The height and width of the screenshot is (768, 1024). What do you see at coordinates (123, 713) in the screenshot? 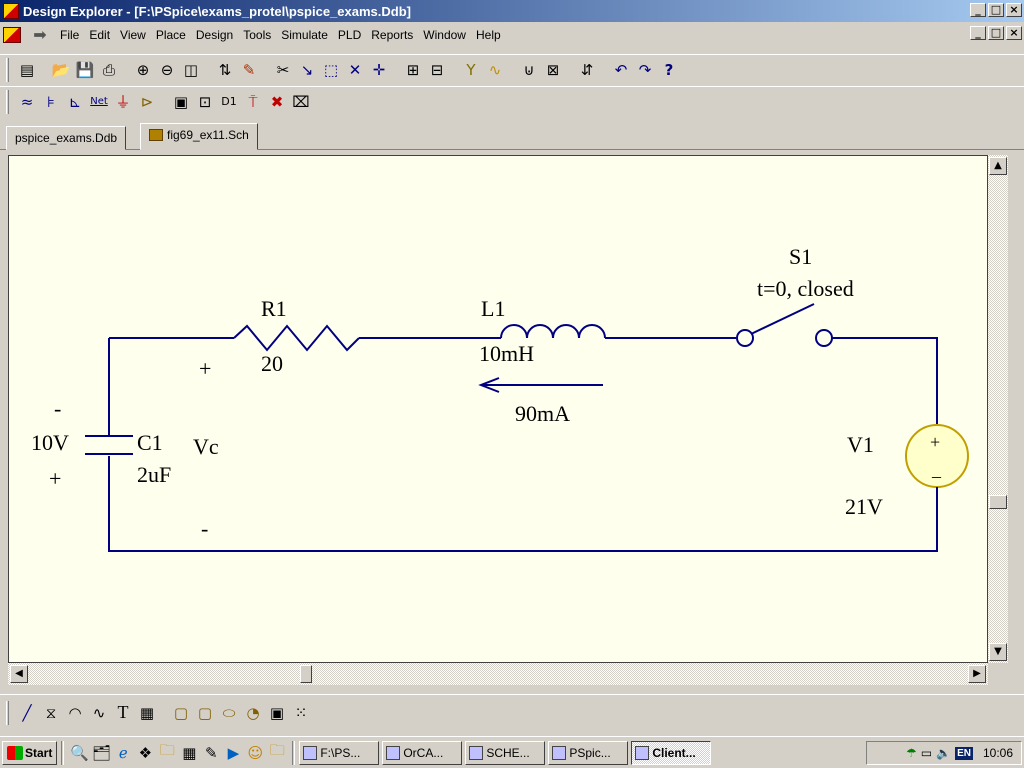
I see `text-icon: T` at bounding box center [123, 713].